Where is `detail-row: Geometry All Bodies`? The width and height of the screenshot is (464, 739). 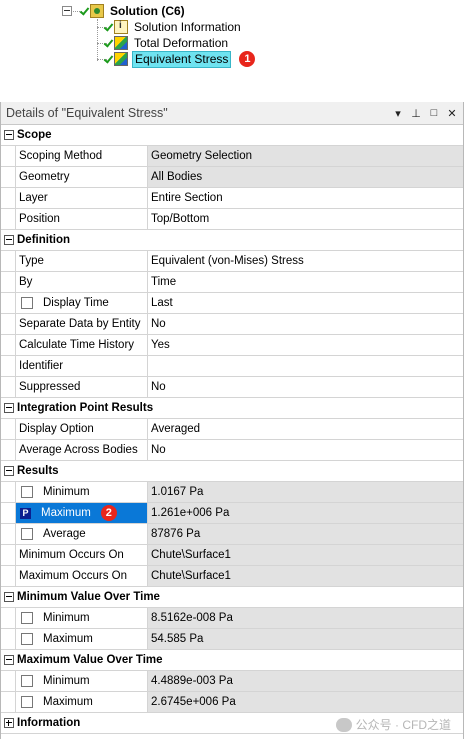 detail-row: Geometry All Bodies is located at coordinates (232, 177).